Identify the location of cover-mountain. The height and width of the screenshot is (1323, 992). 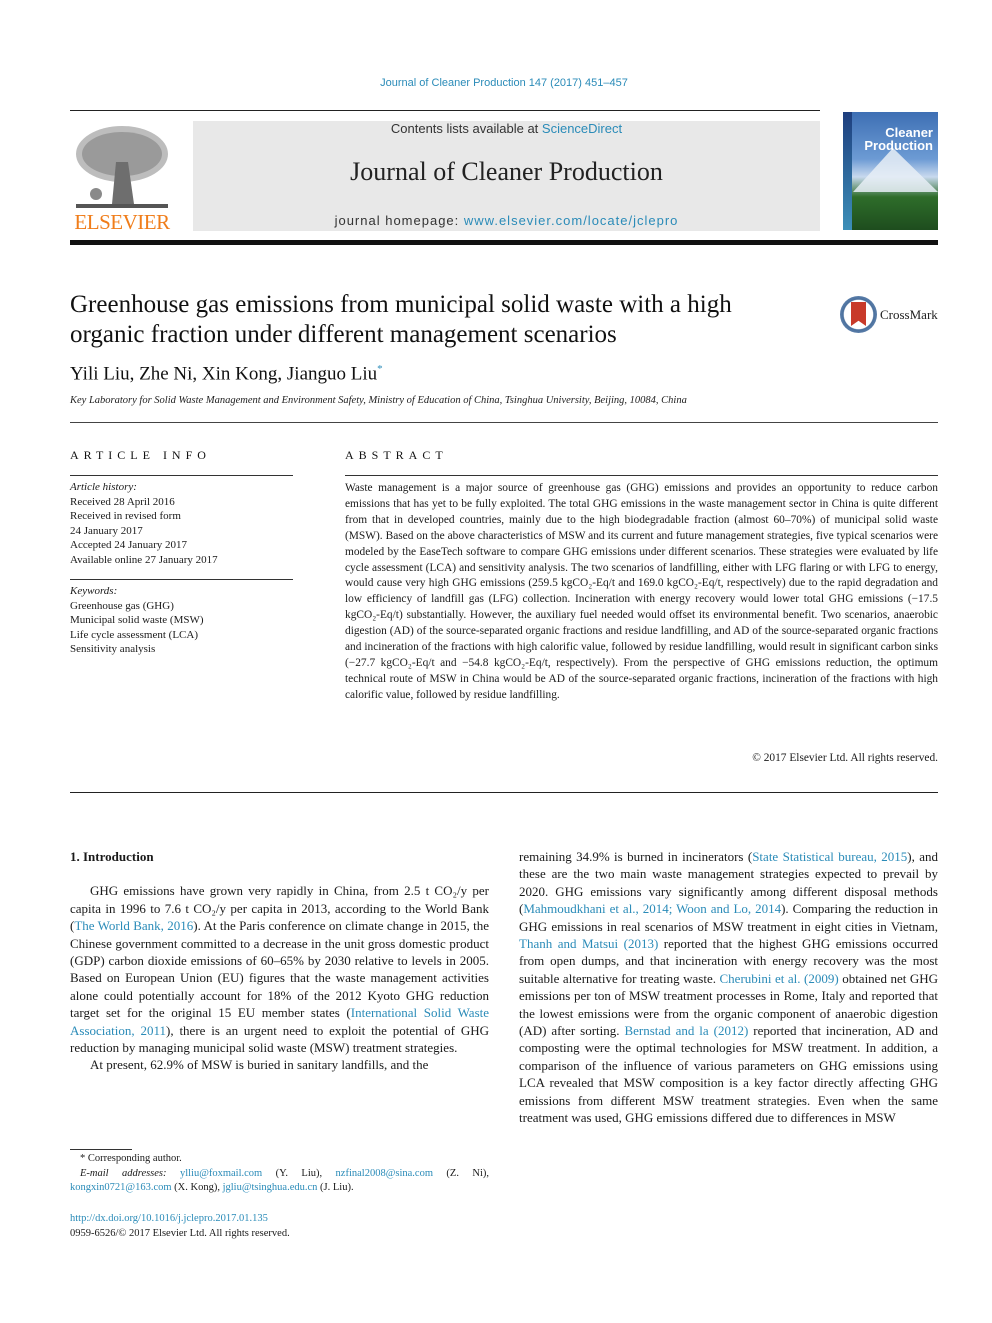
(895, 170).